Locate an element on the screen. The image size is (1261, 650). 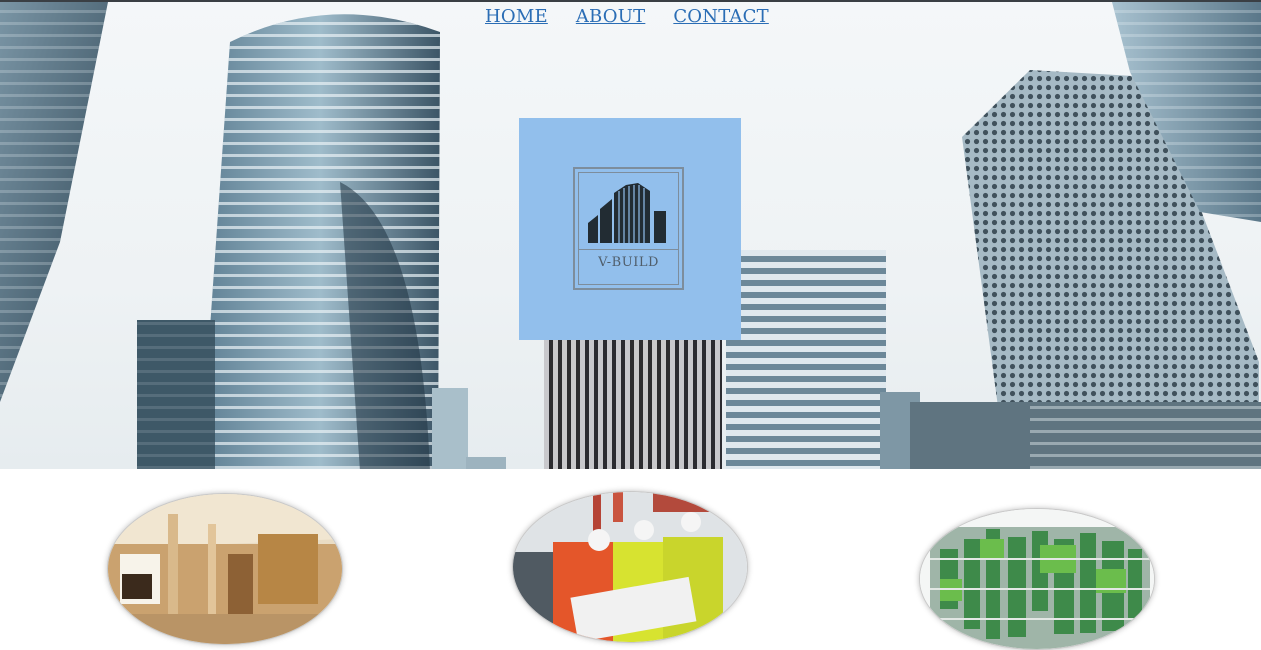
logo-frame: V-BUILD is located at coordinates (628, 228).